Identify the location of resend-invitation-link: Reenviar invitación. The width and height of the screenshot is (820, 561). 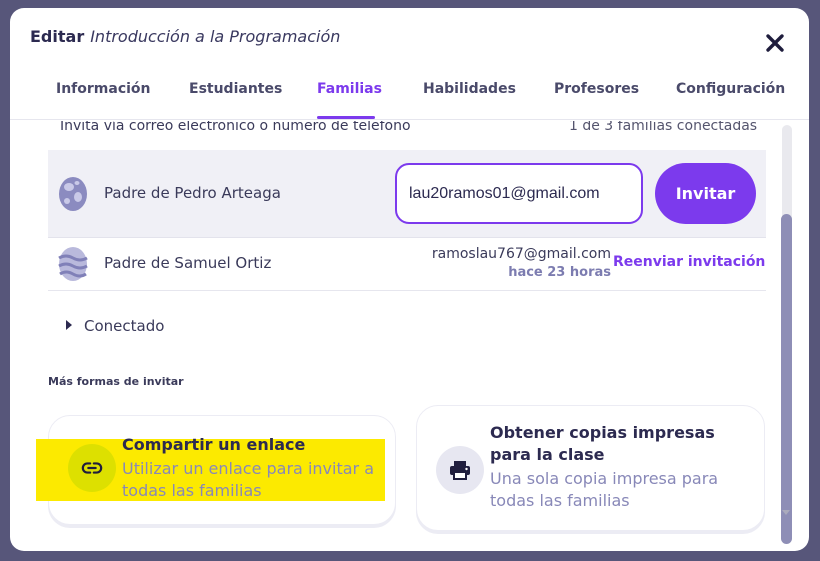
(689, 262).